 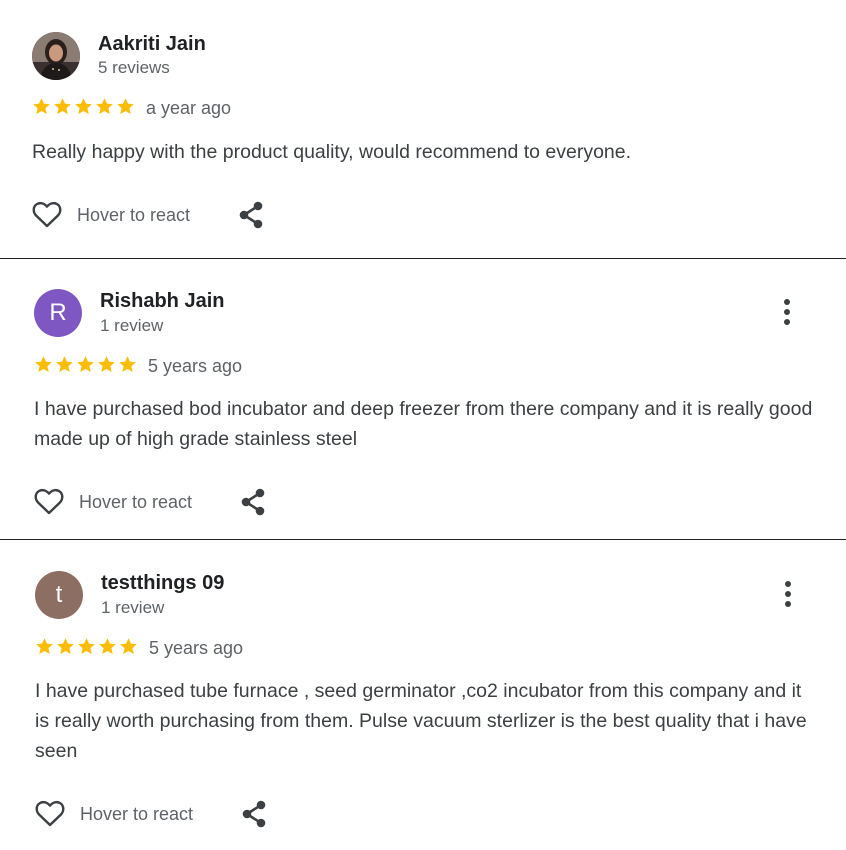 I want to click on review-count: 5 reviews, so click(x=134, y=67).